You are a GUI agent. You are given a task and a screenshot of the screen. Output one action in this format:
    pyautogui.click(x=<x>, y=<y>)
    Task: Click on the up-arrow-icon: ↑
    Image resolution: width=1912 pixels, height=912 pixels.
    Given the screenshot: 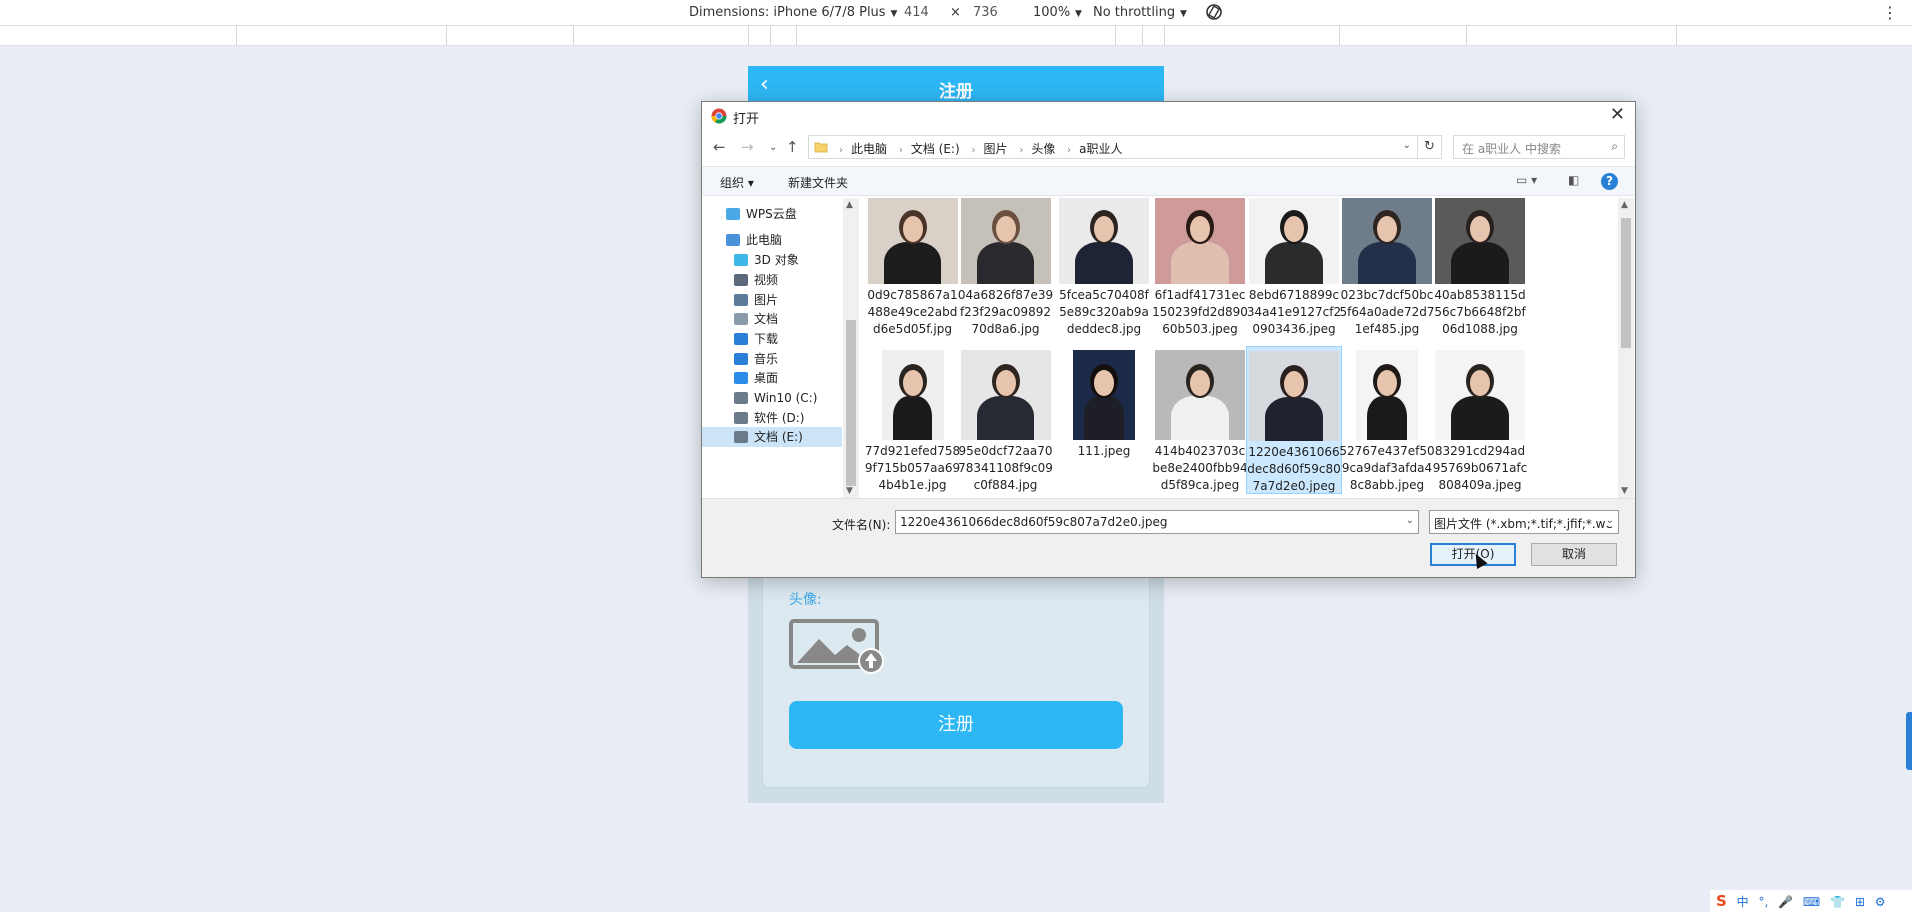 What is the action you would take?
    pyautogui.click(x=792, y=147)
    